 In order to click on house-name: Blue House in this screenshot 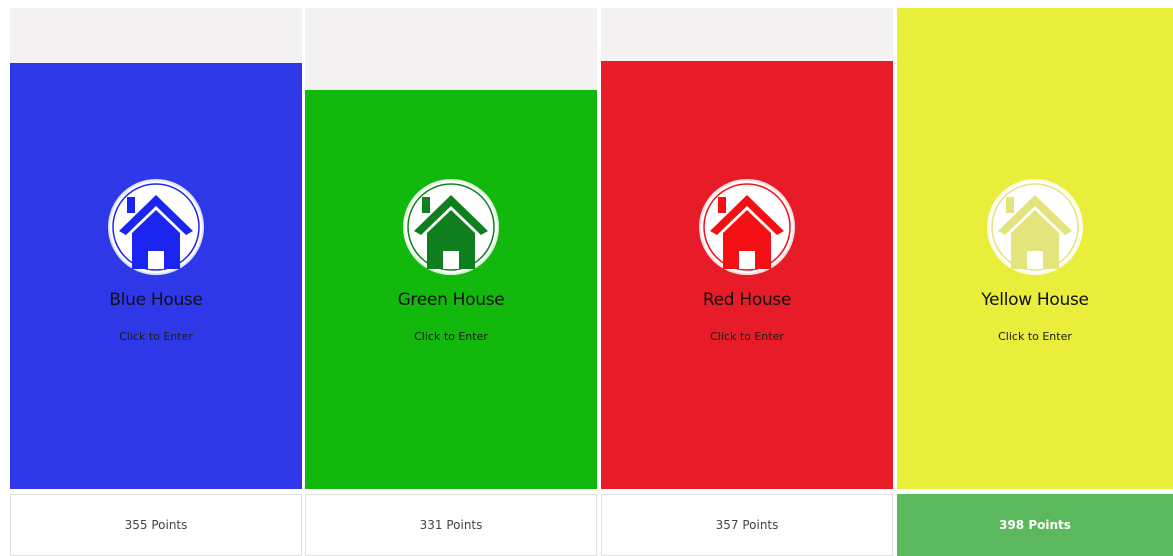, I will do `click(156, 300)`.